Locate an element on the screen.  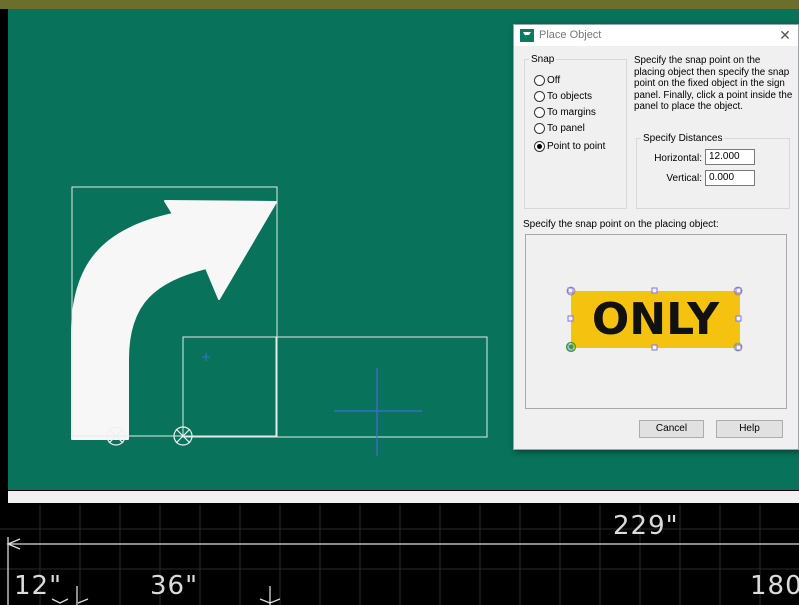
object-preview-box: ONLY is located at coordinates (656, 321).